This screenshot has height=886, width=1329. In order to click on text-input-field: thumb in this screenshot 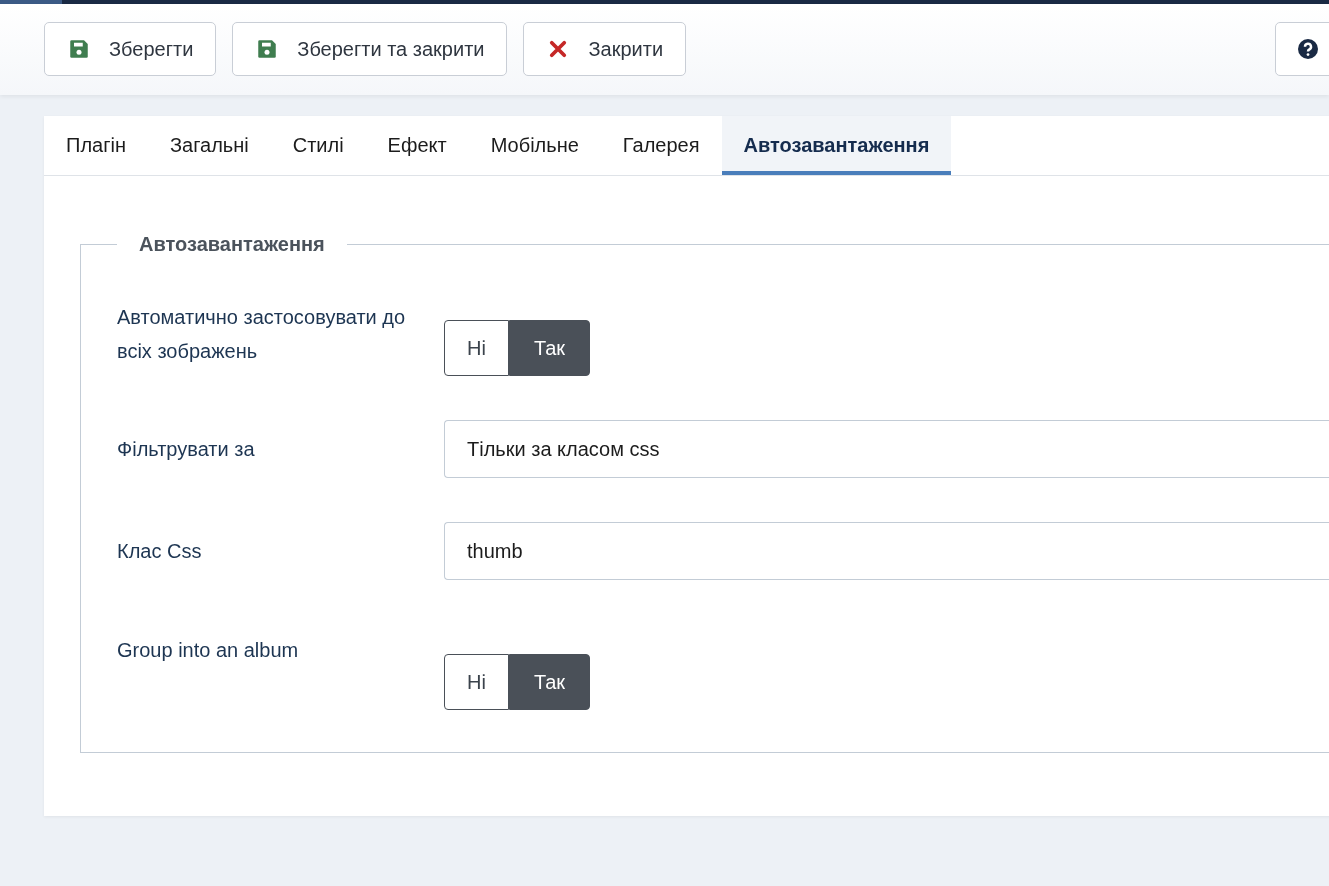, I will do `click(886, 551)`.